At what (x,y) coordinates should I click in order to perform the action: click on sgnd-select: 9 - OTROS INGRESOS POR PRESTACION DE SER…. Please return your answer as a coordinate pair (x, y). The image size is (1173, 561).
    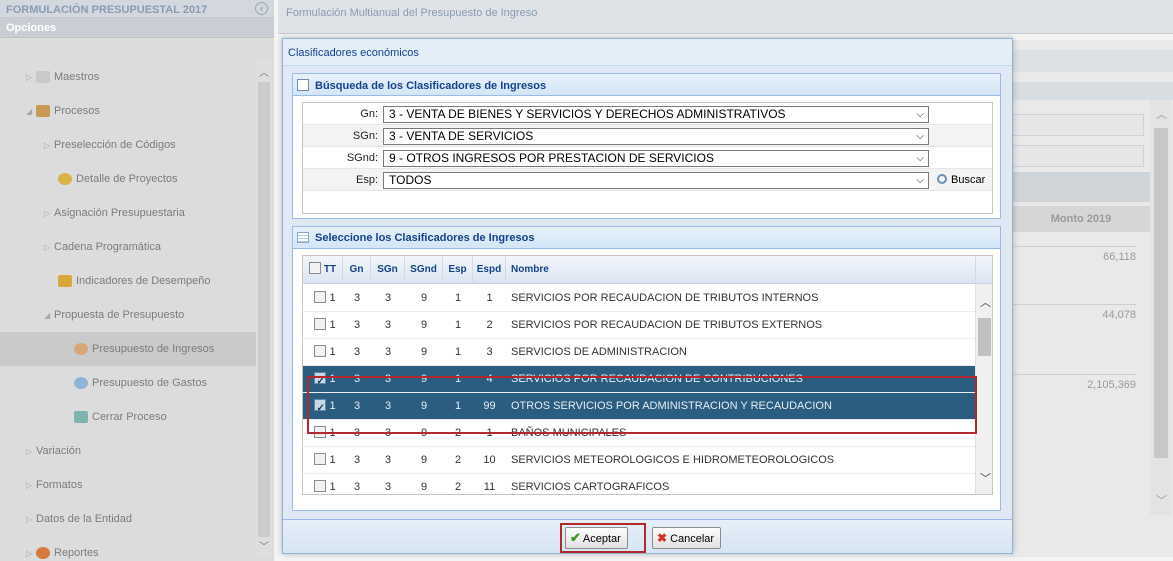
    Looking at the image, I should click on (656, 158).